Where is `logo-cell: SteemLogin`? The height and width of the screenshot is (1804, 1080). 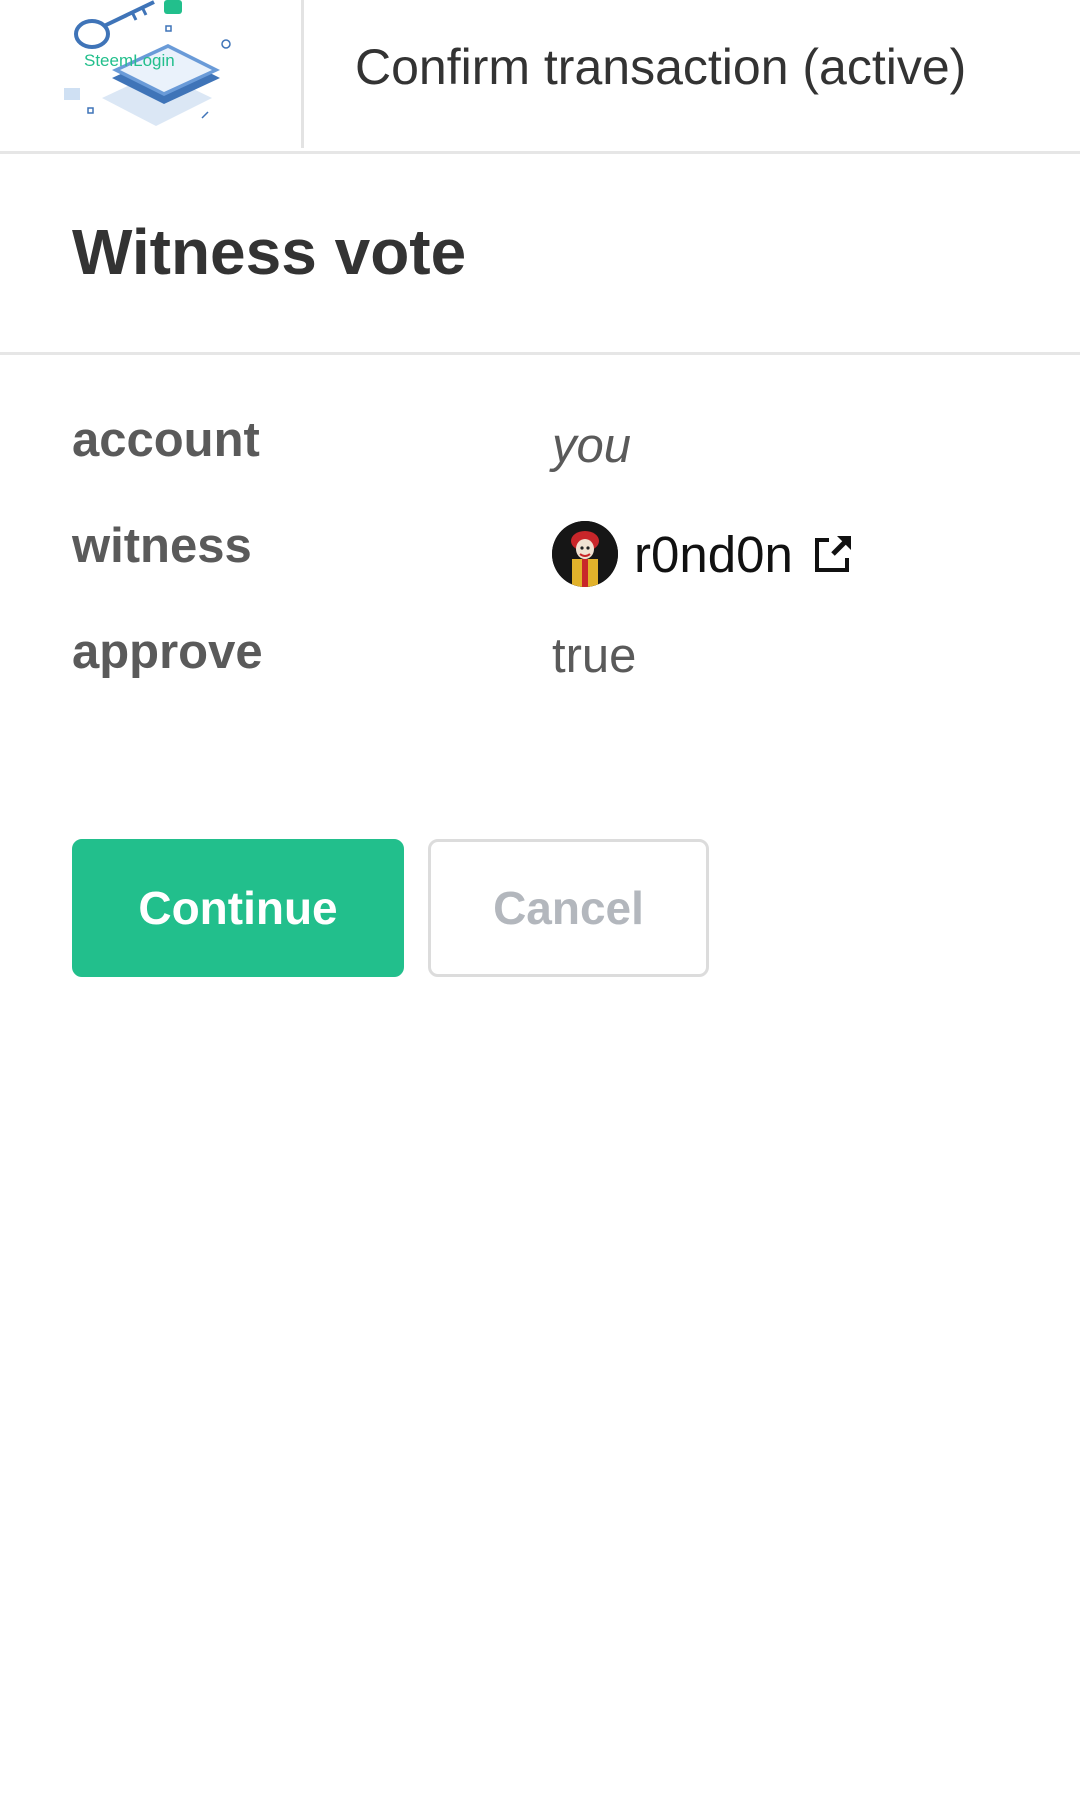 logo-cell: SteemLogin is located at coordinates (152, 74).